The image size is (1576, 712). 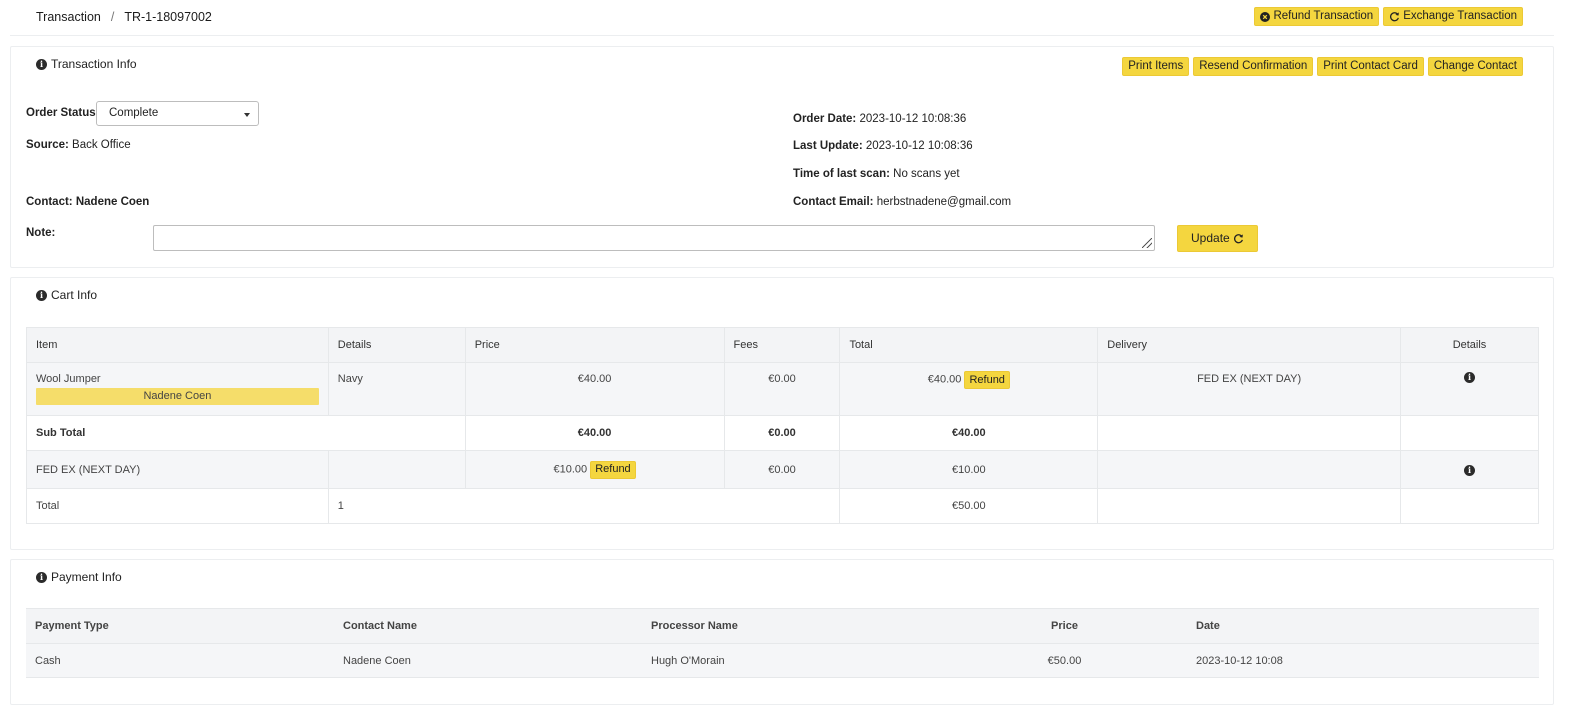 I want to click on top-actions: Refund Transaction Exchange Transaction, so click(x=1388, y=16).